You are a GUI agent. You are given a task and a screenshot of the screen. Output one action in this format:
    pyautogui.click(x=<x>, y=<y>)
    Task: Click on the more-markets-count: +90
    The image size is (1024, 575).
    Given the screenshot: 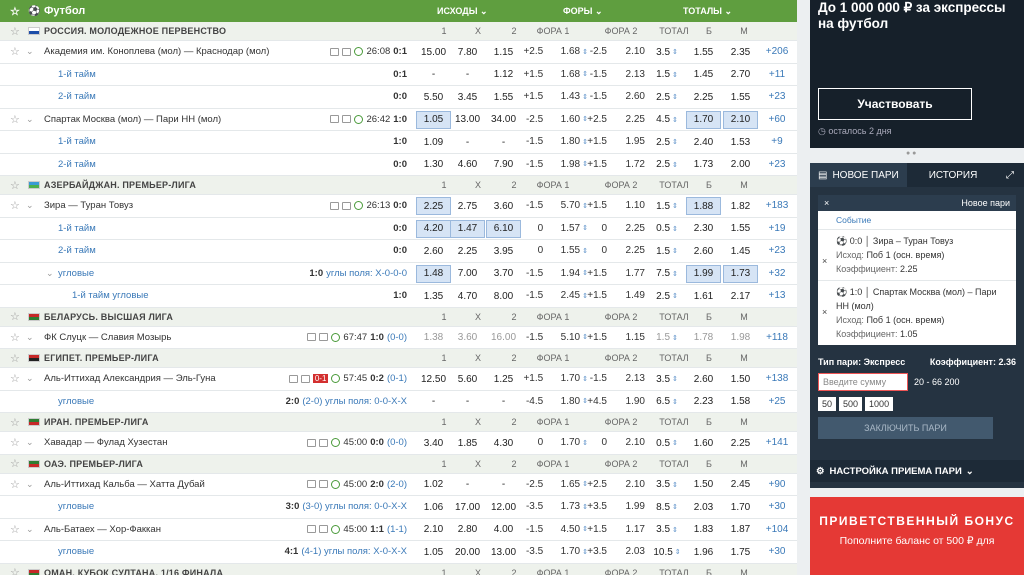 What is the action you would take?
    pyautogui.click(x=777, y=485)
    